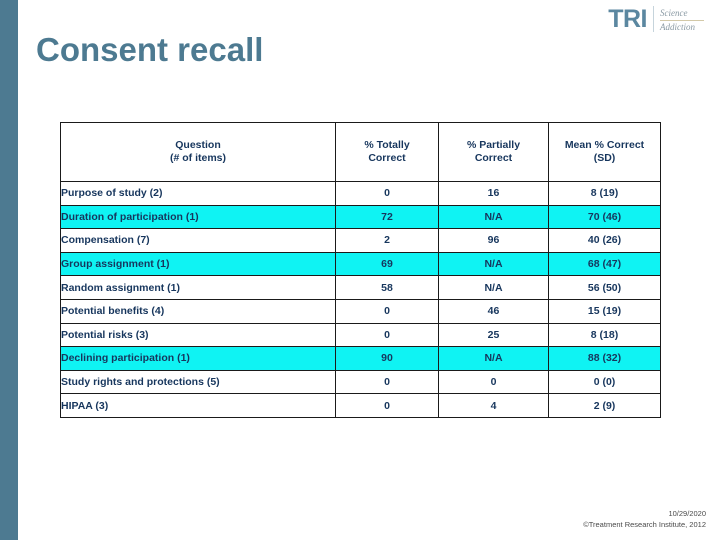  I want to click on cell-mean: 2 (9), so click(604, 405).